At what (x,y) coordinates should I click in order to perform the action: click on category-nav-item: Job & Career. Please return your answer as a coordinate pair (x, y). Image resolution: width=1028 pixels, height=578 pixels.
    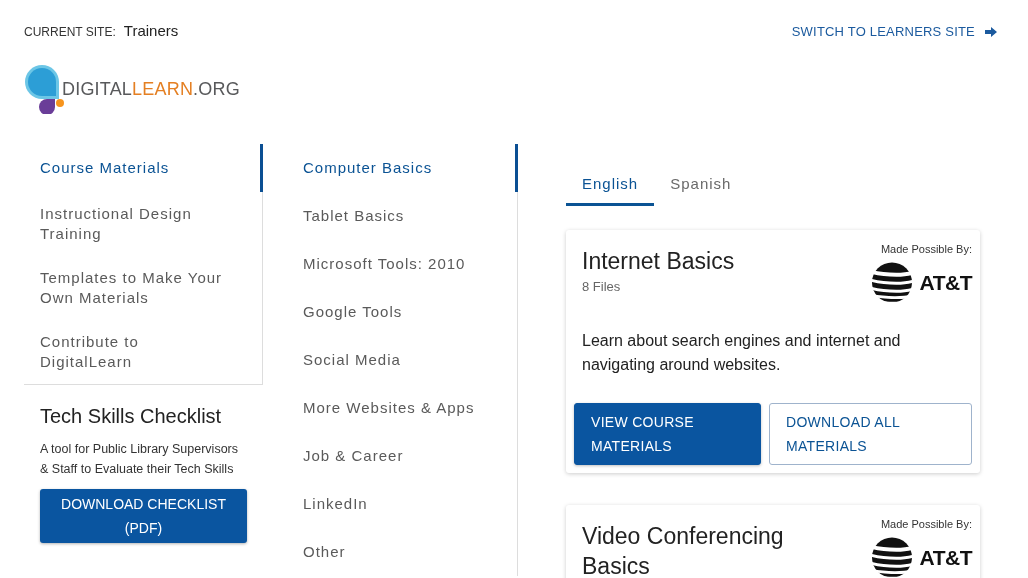
    Looking at the image, I should click on (390, 456).